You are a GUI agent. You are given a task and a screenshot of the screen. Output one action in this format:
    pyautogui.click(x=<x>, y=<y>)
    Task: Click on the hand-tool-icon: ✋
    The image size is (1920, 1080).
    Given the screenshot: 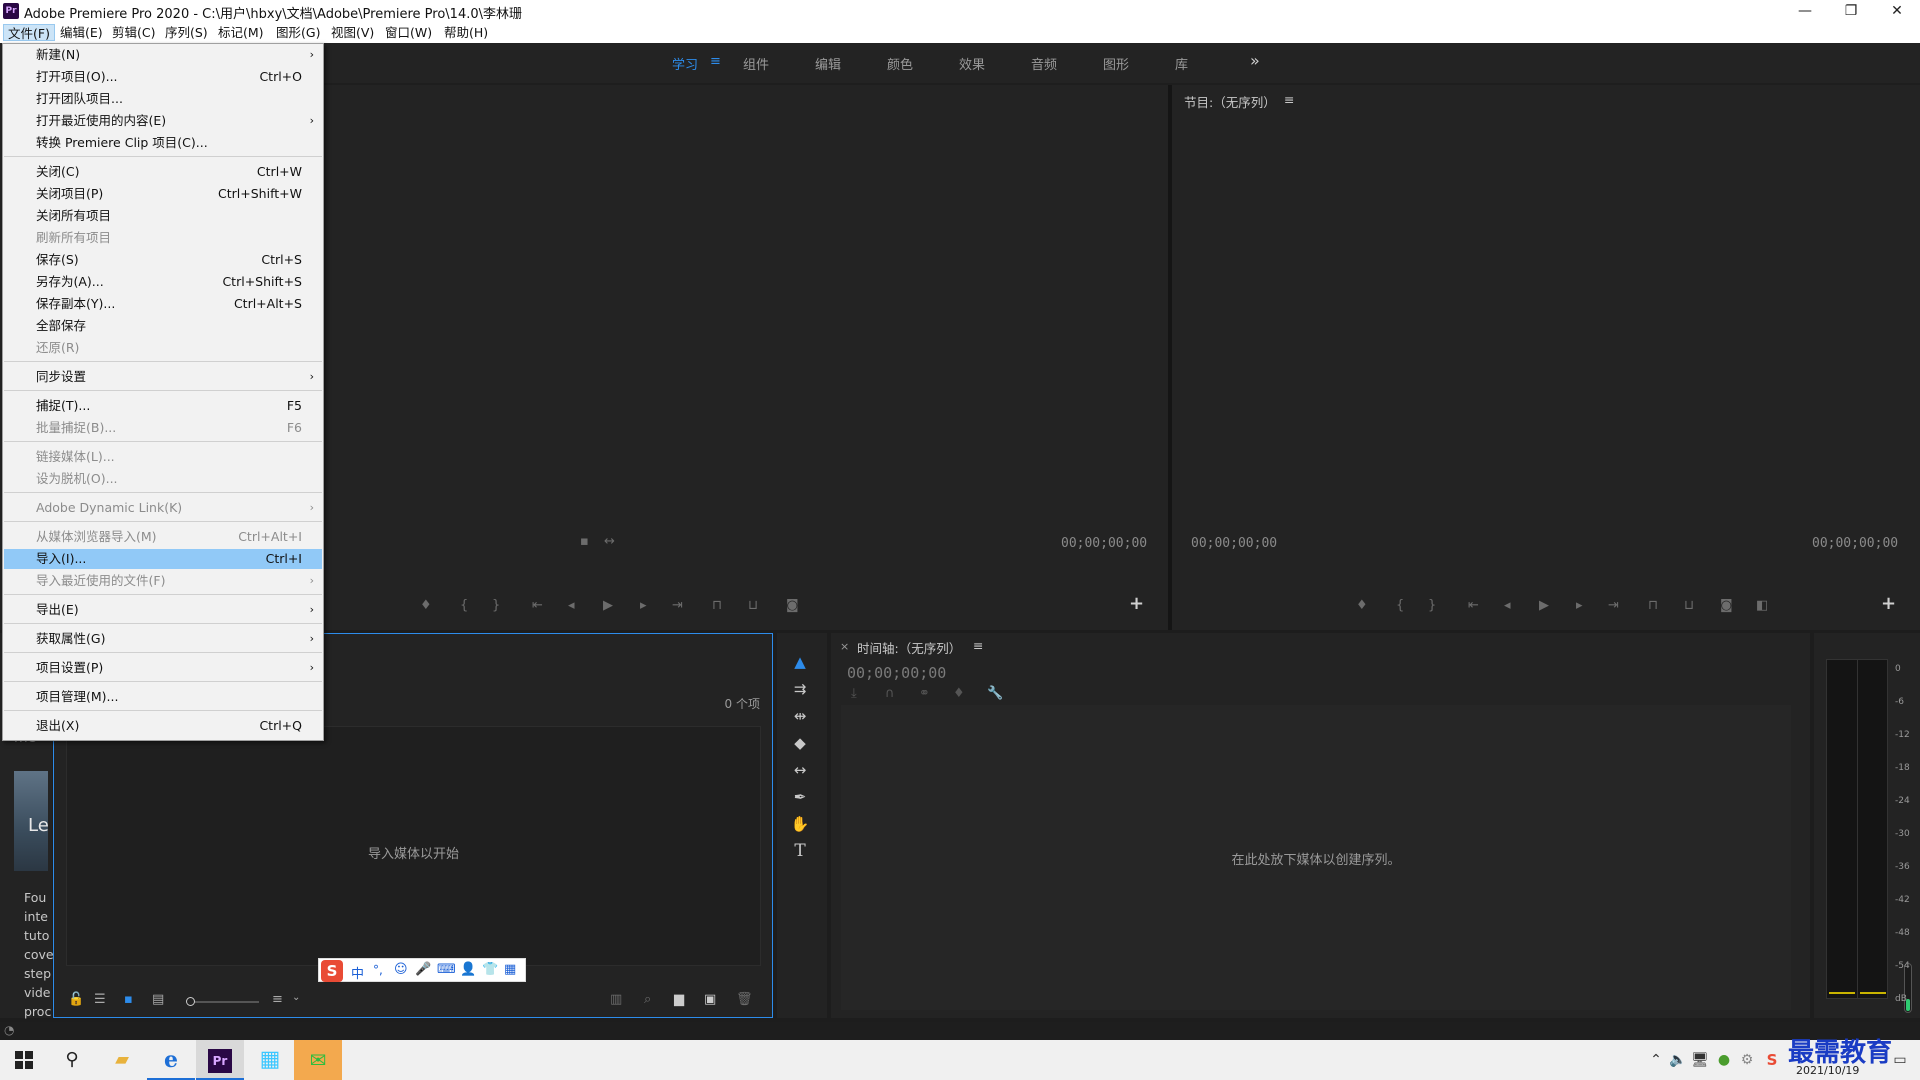 What is the action you would take?
    pyautogui.click(x=800, y=824)
    